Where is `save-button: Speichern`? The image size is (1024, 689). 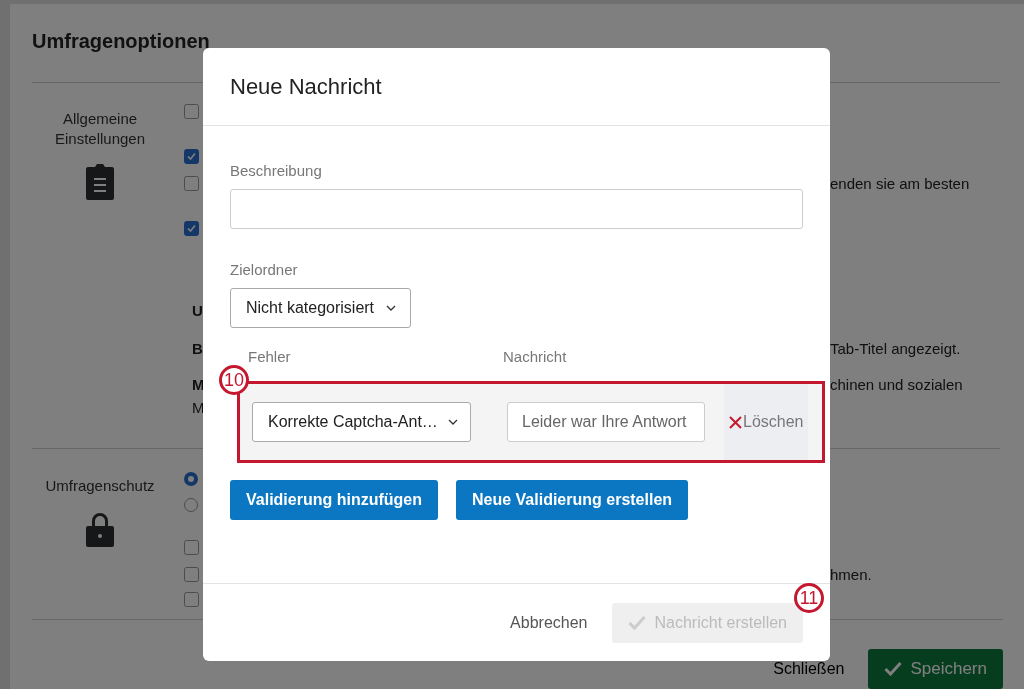 save-button: Speichern is located at coordinates (935, 668).